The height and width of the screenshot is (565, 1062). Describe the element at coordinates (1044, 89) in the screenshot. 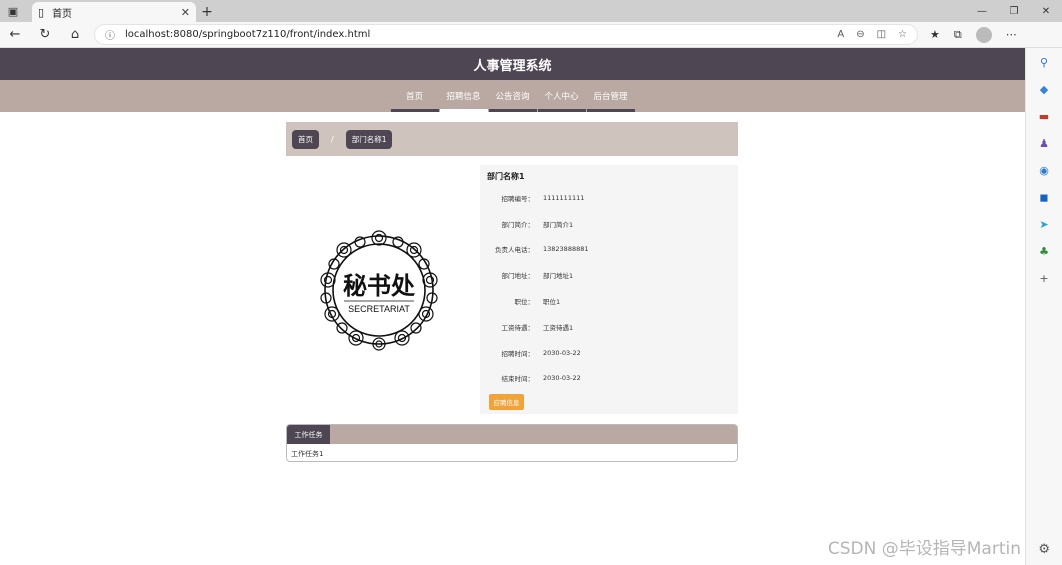

I see `tag-icon: ◆` at that location.